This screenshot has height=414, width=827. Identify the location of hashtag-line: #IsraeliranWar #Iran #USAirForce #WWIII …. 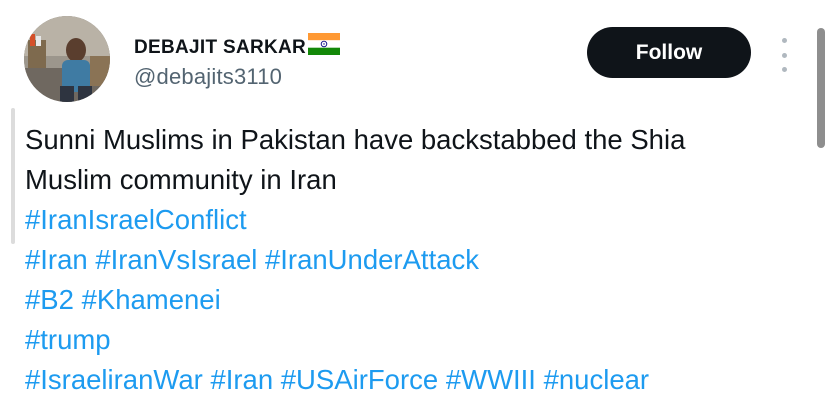
(420, 380).